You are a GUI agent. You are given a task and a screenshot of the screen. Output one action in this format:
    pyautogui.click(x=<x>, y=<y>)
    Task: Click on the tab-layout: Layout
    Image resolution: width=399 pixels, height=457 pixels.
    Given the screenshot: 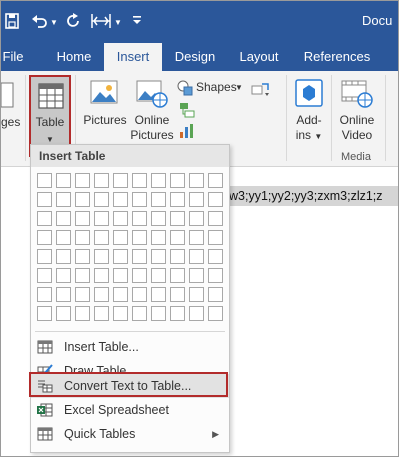 What is the action you would take?
    pyautogui.click(x=259, y=57)
    